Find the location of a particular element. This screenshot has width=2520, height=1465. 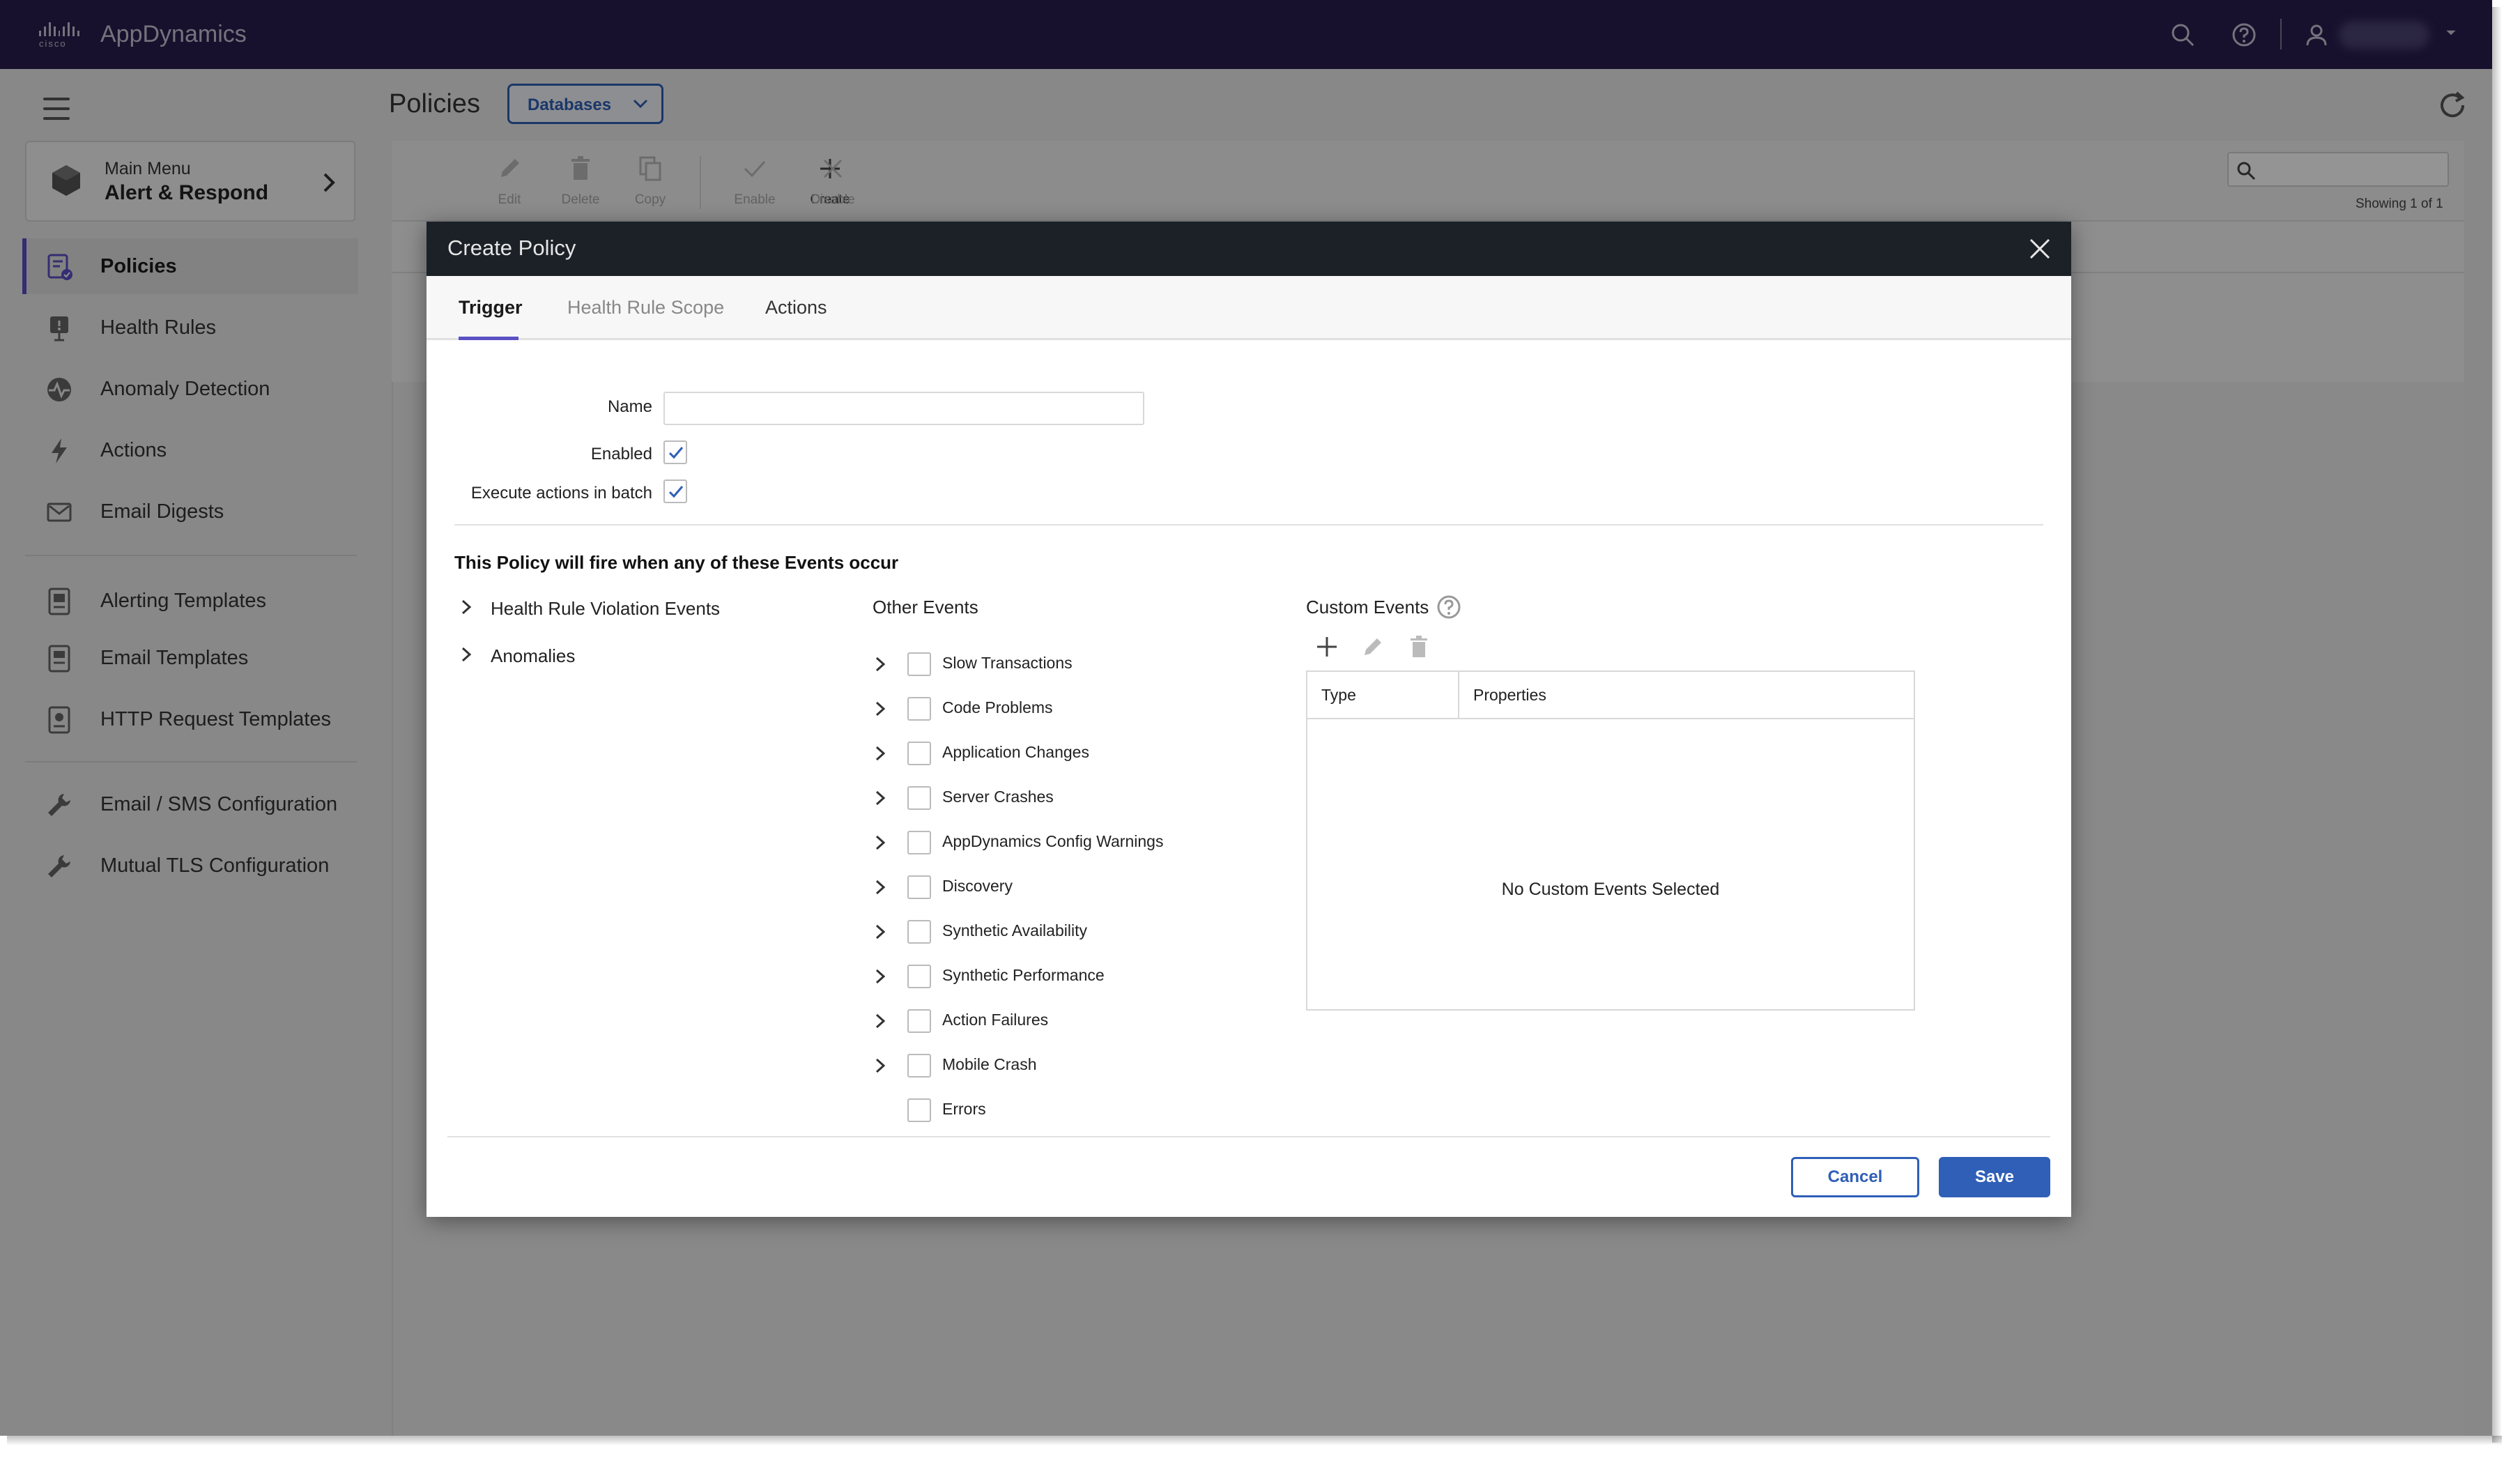

form-divider is located at coordinates (1248, 525).